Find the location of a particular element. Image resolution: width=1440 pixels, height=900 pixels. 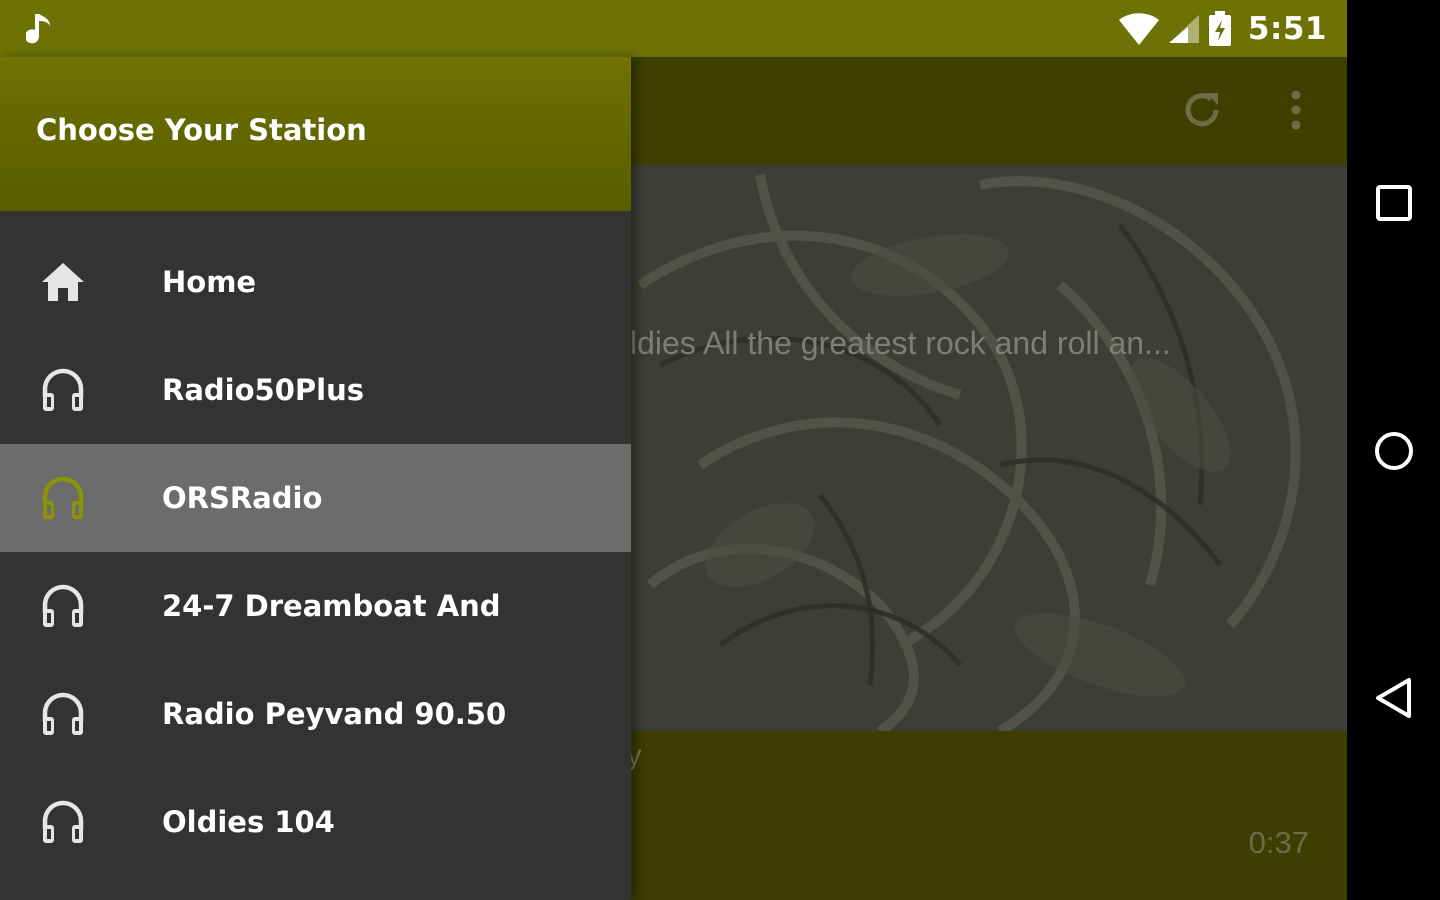

home-circle-icon is located at coordinates (1394, 451).